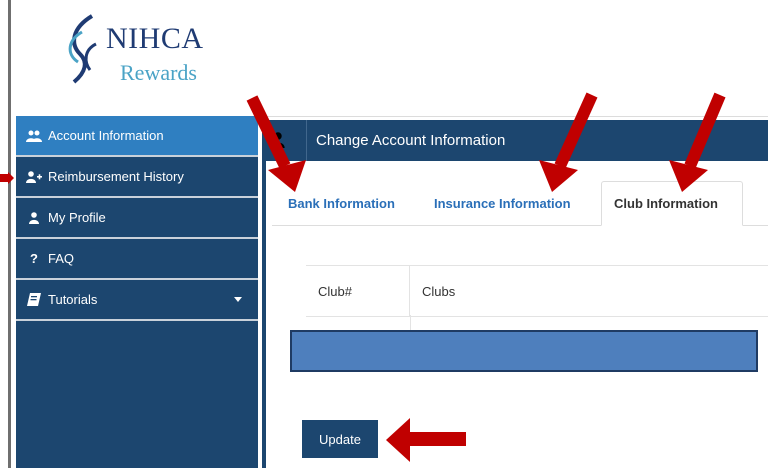  Describe the element at coordinates (106, 135) in the screenshot. I see `sidebar-item-label: Account Information` at that location.